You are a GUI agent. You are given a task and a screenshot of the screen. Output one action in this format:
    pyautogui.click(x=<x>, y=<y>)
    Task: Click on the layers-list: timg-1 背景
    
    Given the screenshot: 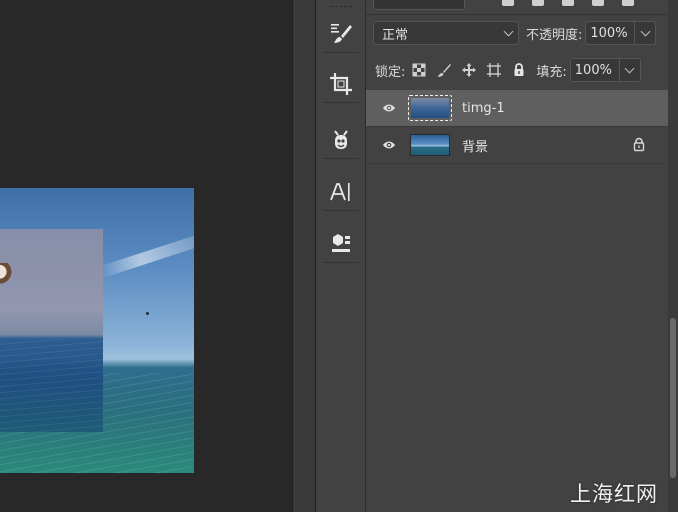 What is the action you would take?
    pyautogui.click(x=517, y=127)
    